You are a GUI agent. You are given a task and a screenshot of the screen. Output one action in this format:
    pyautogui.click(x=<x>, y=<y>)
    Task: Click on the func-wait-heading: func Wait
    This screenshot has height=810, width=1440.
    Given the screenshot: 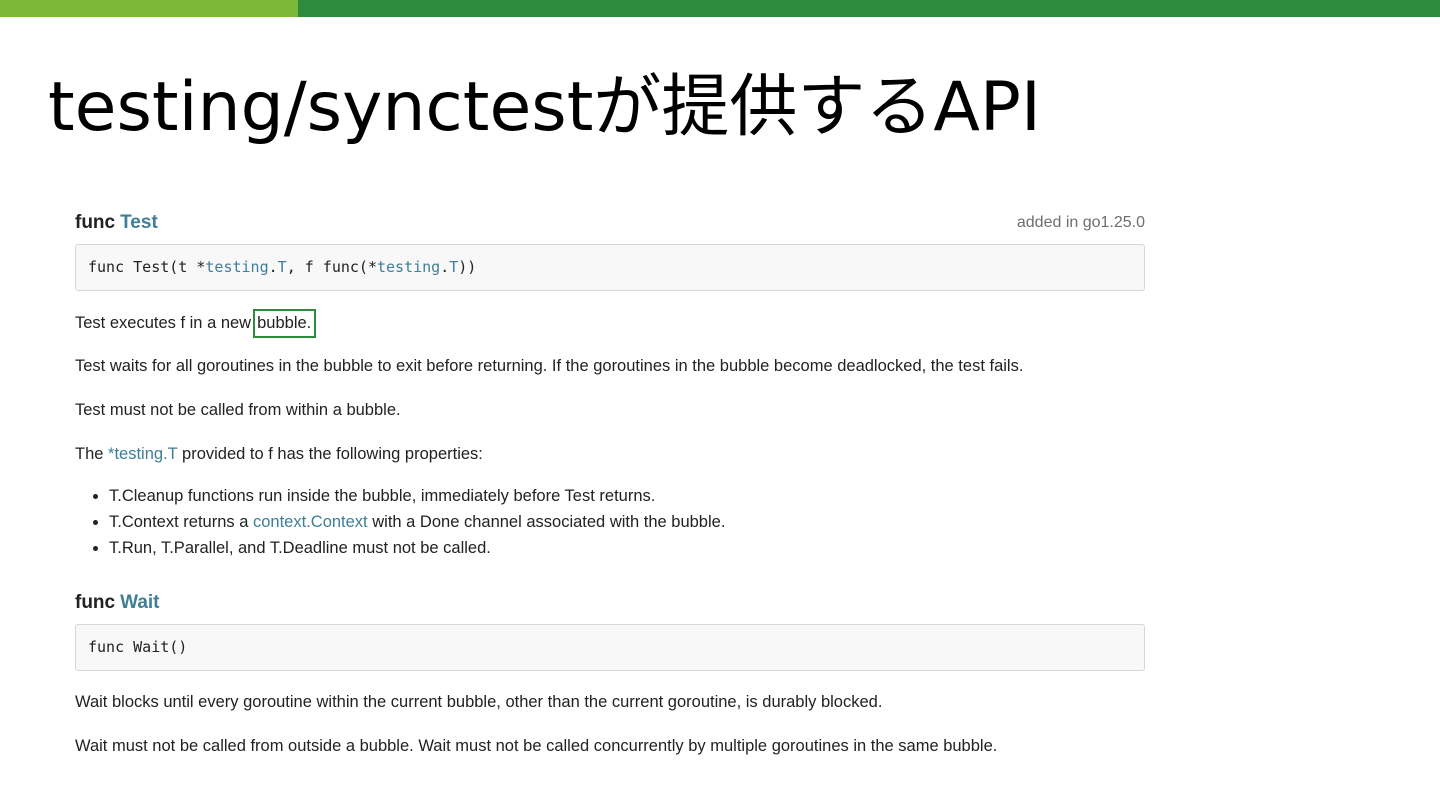 What is the action you would take?
    pyautogui.click(x=610, y=603)
    